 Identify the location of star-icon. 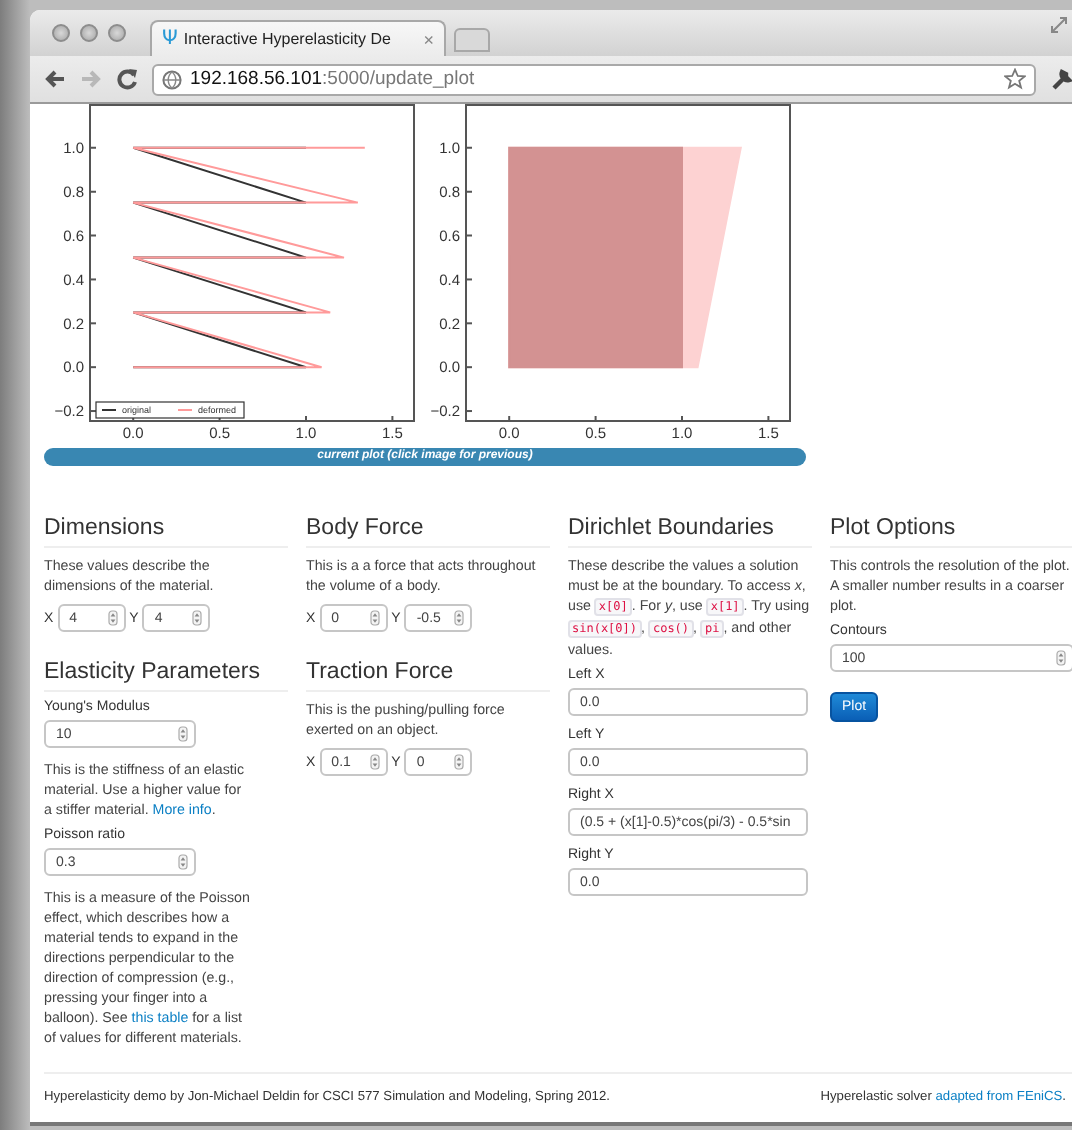
(1015, 79).